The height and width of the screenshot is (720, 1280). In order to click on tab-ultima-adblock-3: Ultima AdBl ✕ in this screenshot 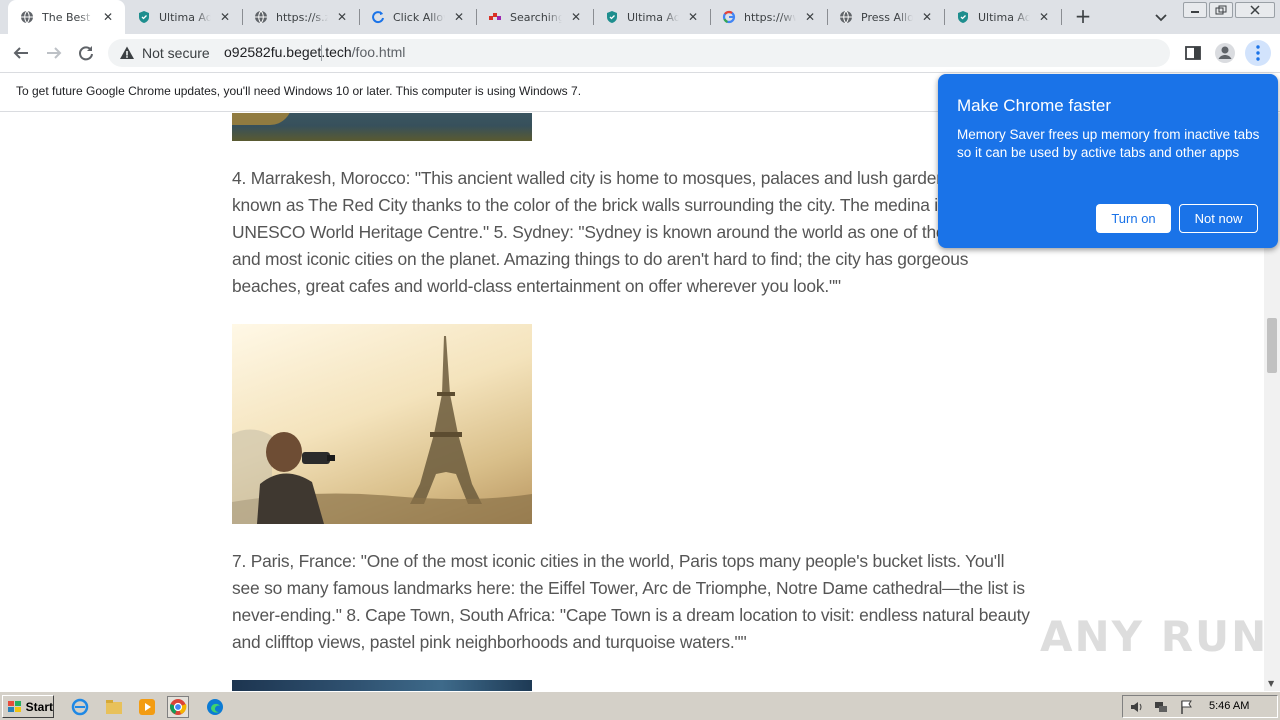, I will do `click(1002, 17)`.